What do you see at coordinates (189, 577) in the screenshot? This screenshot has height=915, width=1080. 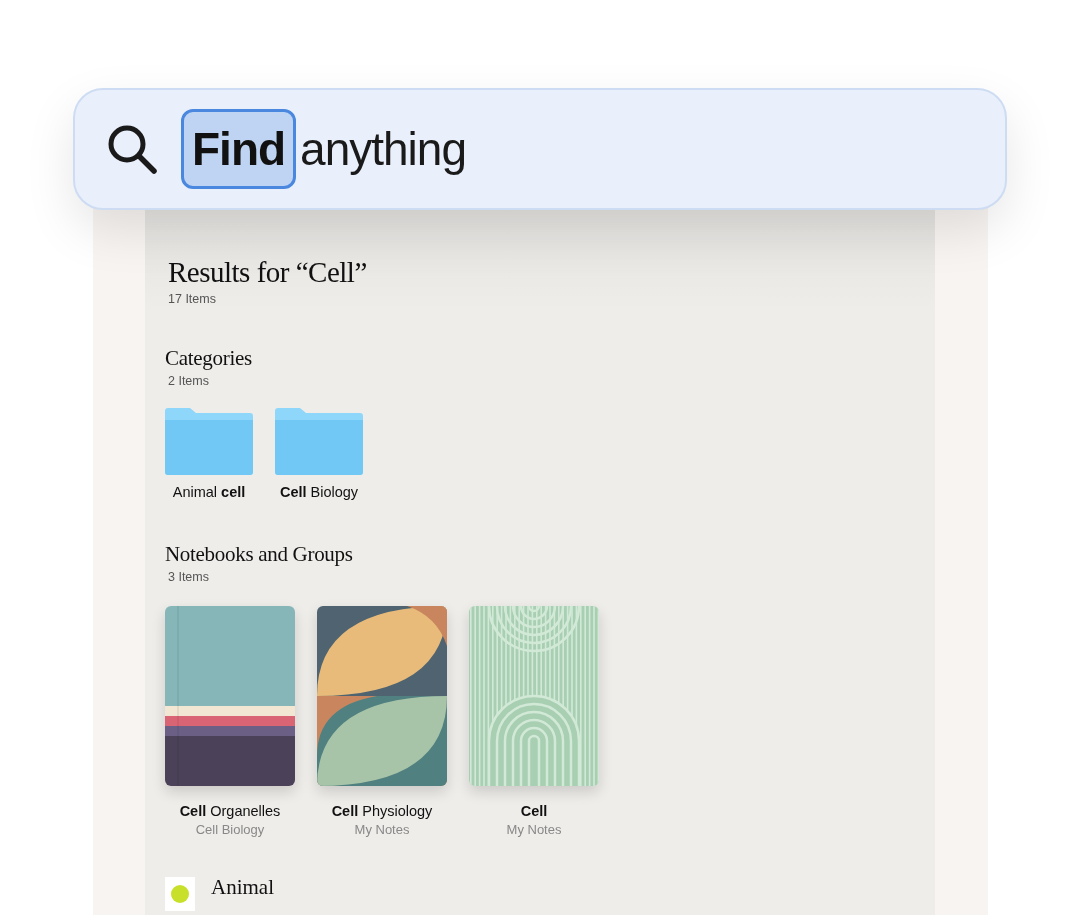 I see `item-count: 3 Items` at bounding box center [189, 577].